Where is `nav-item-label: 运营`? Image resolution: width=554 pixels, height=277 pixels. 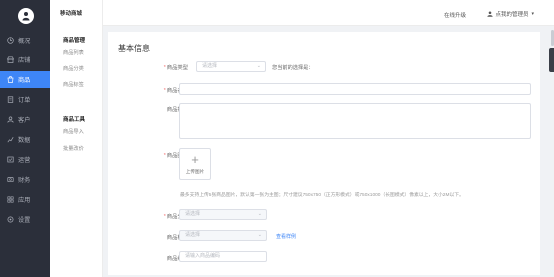 nav-item-label: 运营 is located at coordinates (24, 160).